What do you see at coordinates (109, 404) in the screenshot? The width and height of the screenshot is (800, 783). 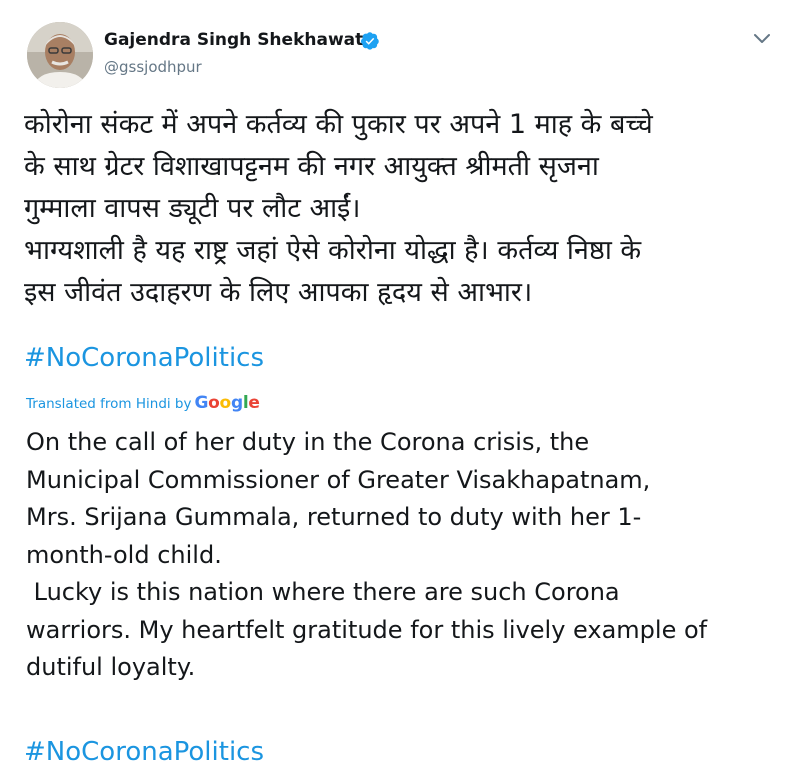 I see `translation-label: Translated from Hindi by` at bounding box center [109, 404].